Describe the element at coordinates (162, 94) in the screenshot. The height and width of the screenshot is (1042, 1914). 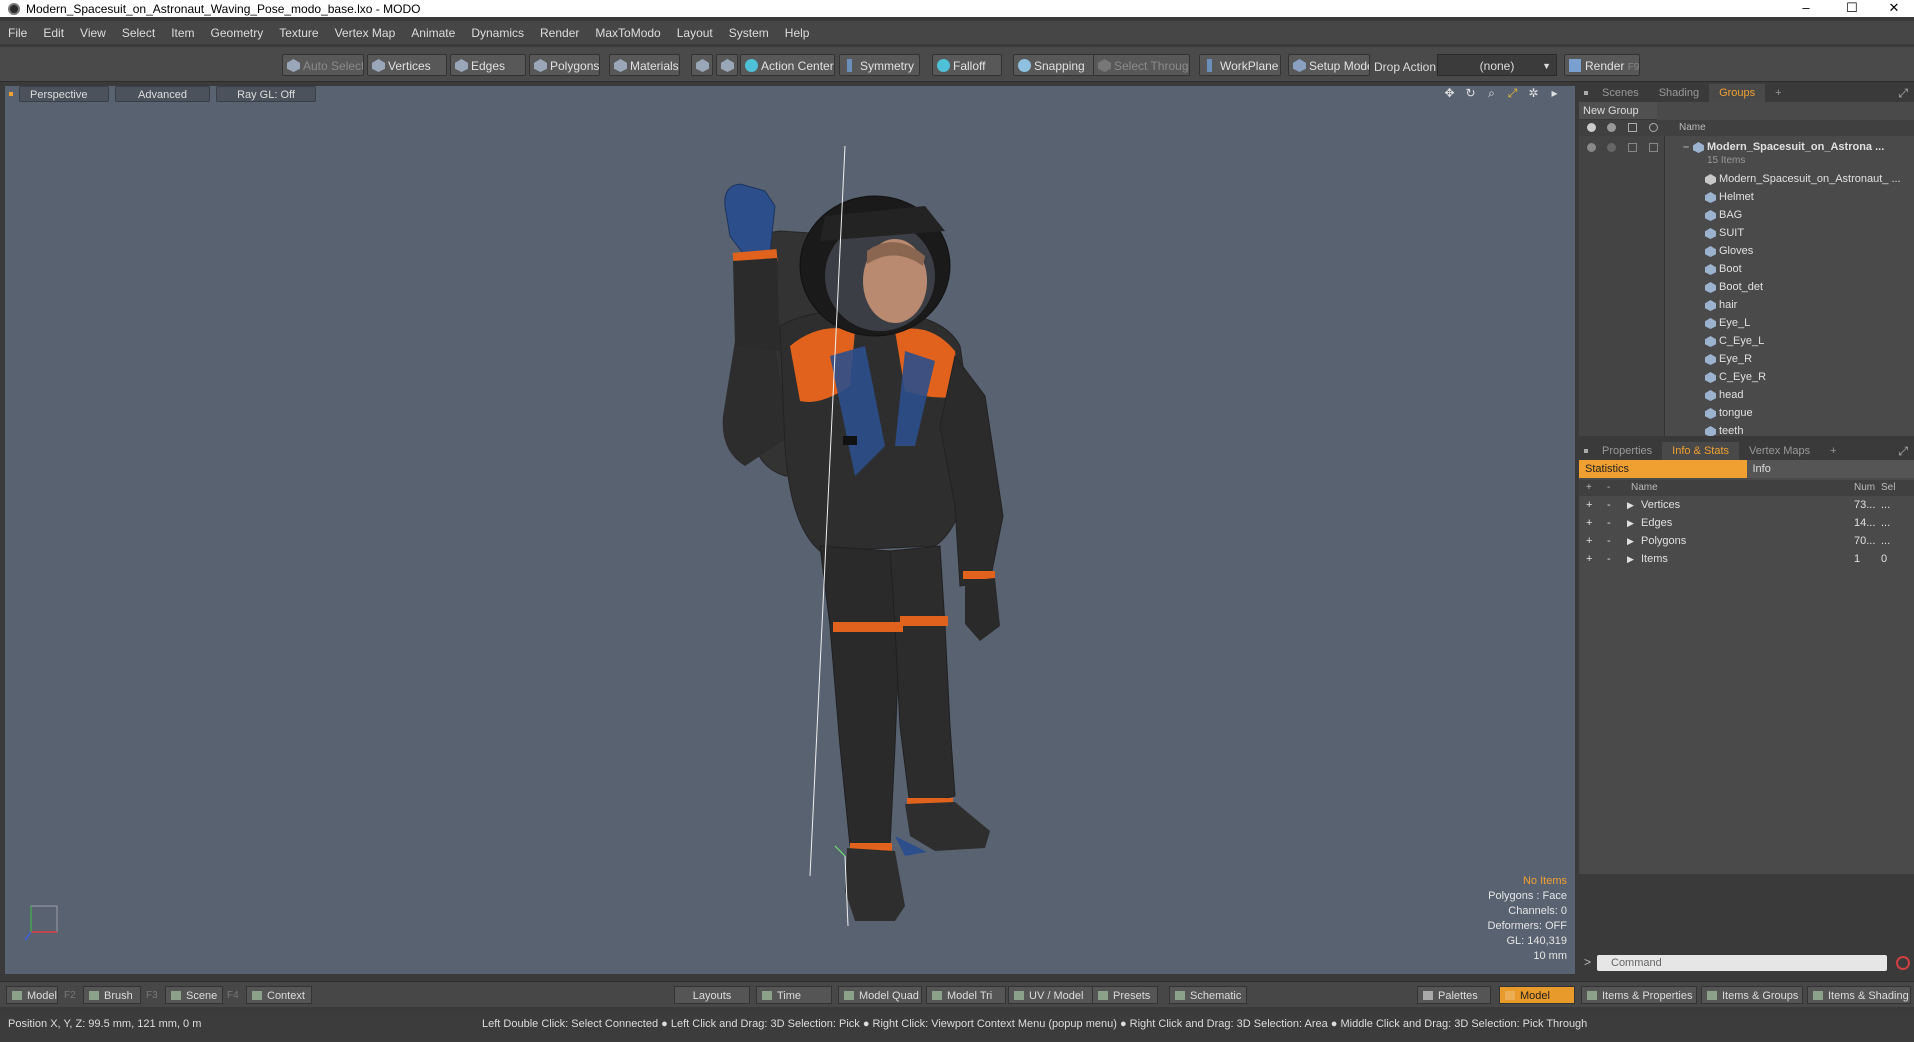
I see `advanced-tab: Advanced` at that location.